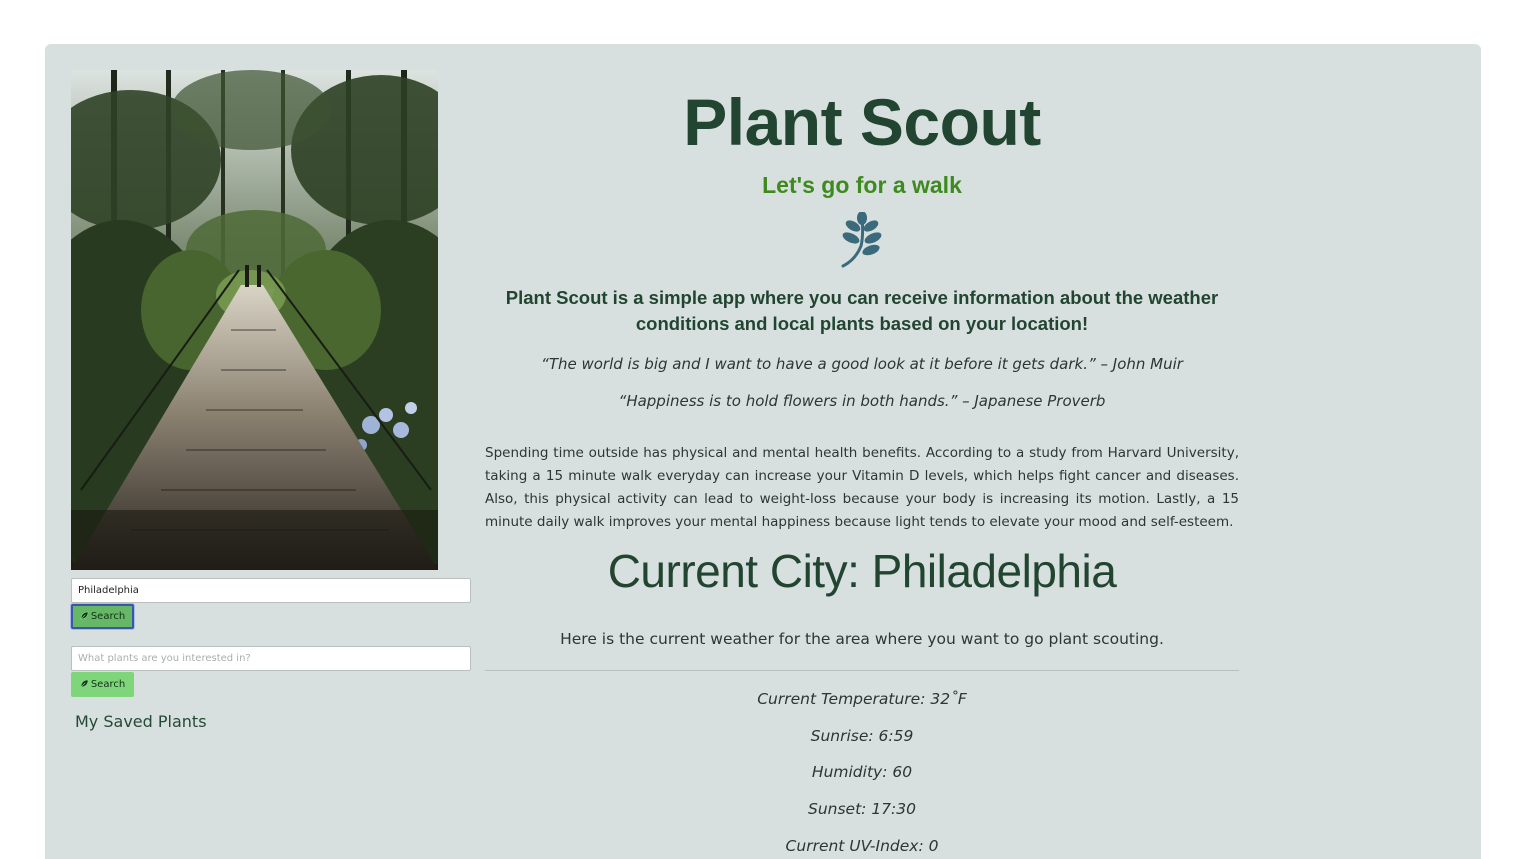  What do you see at coordinates (862, 699) in the screenshot?
I see `current-temperature: Current Temperature: 32˚F` at bounding box center [862, 699].